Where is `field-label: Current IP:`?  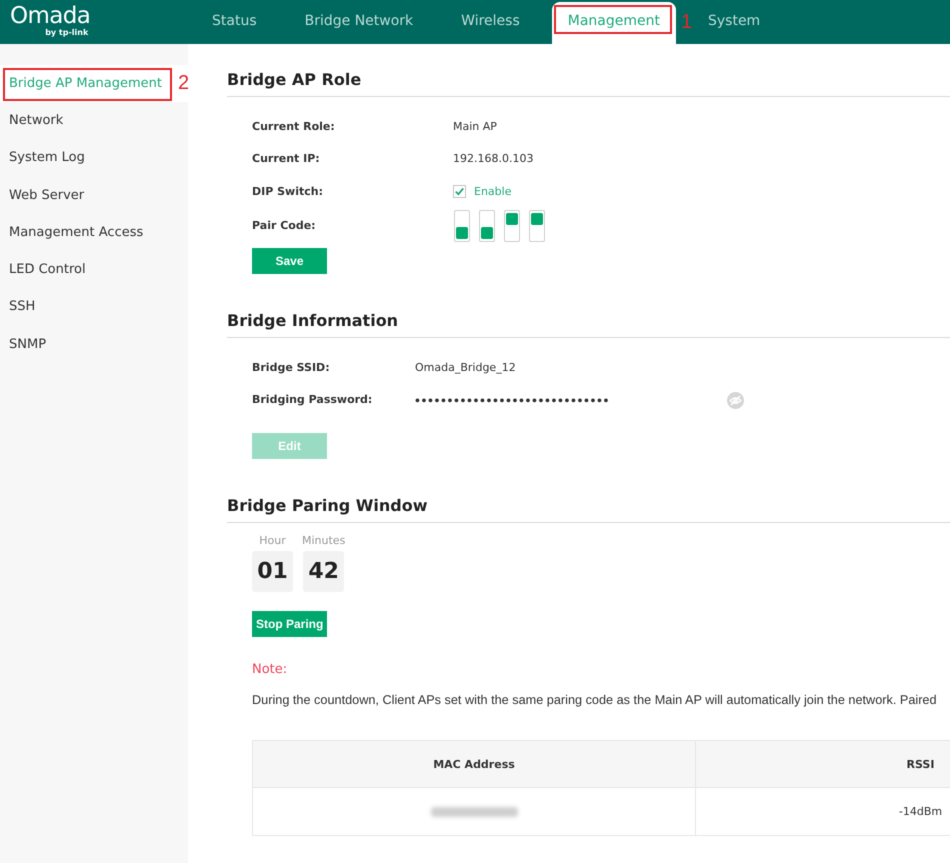
field-label: Current IP: is located at coordinates (286, 159).